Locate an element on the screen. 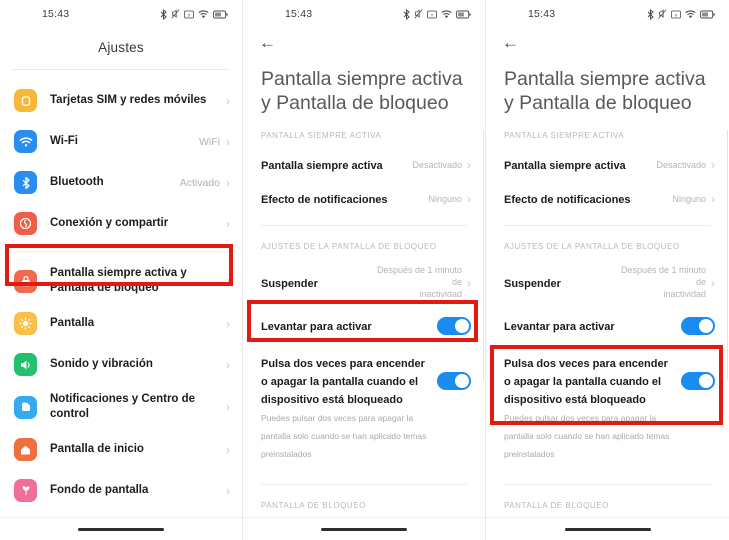 Image resolution: width=729 pixels, height=540 pixels. sidebar-item-bluetooth: Bluetooth Activado › is located at coordinates (121, 182).